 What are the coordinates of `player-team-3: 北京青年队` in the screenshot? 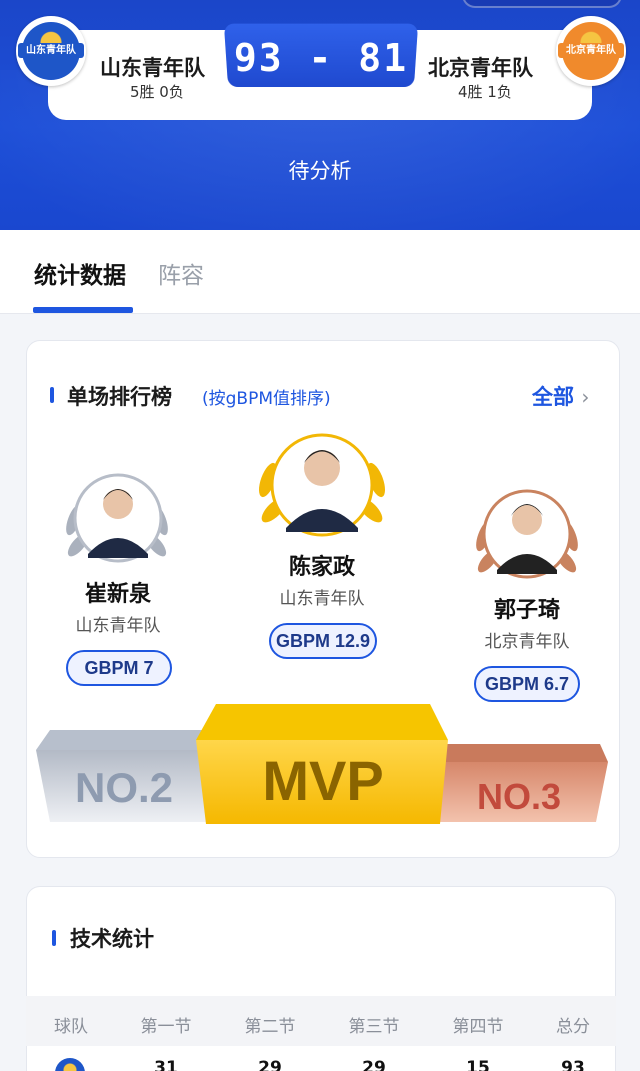 It's located at (527, 642).